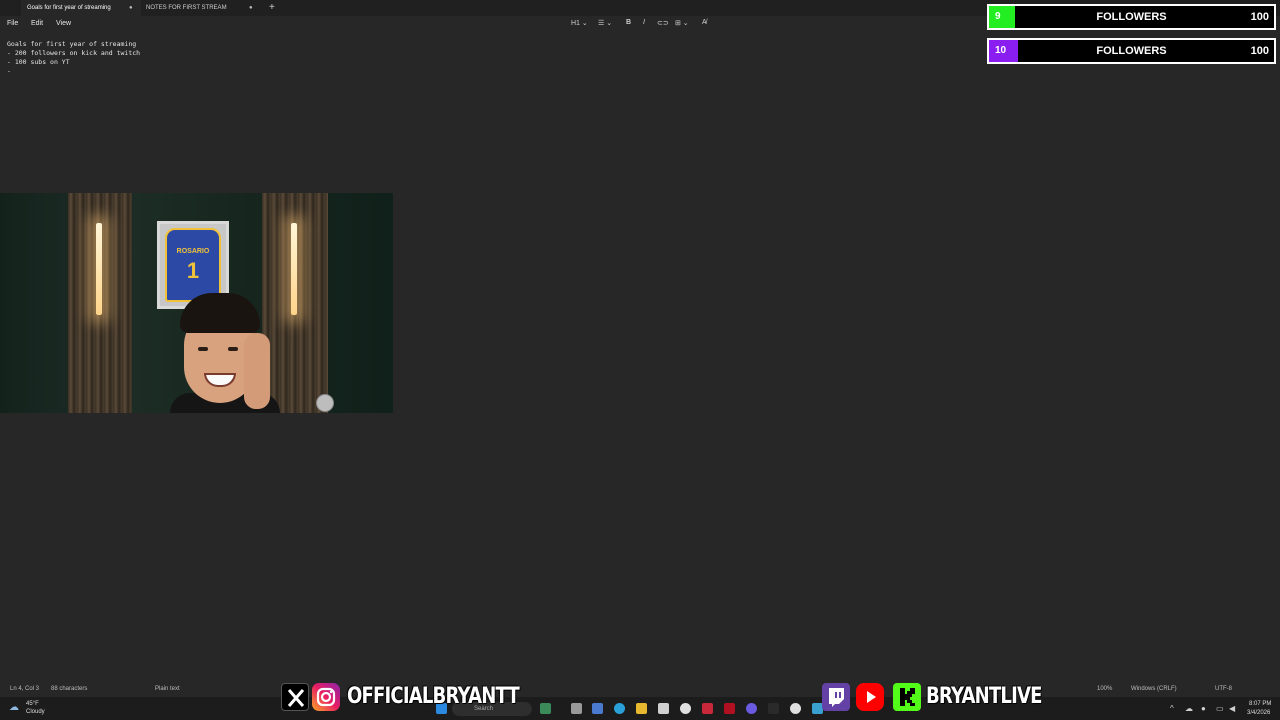 The width and height of the screenshot is (1280, 720). I want to click on smile, so click(220, 380).